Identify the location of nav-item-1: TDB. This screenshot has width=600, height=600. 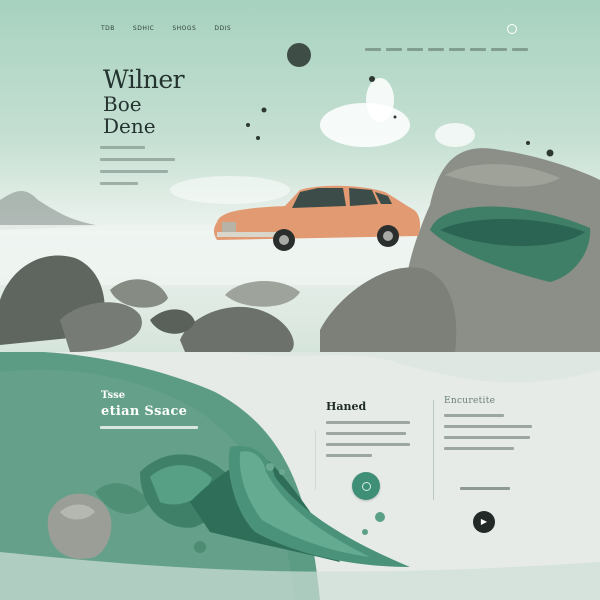
(108, 28).